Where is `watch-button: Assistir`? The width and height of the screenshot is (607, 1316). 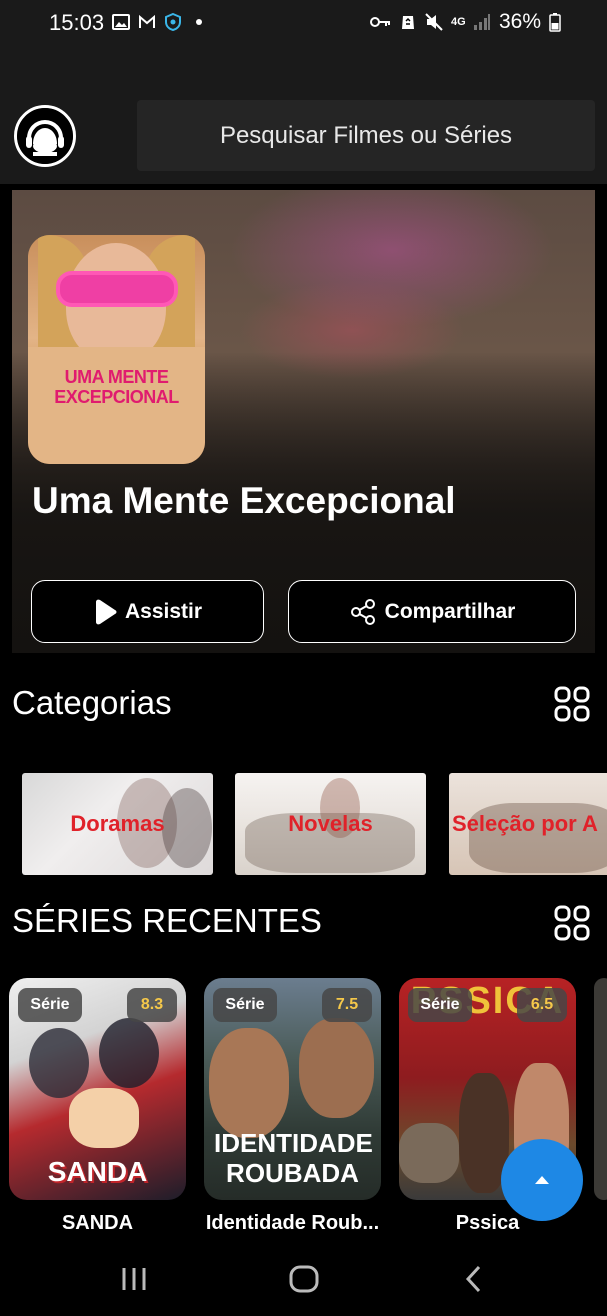 watch-button: Assistir is located at coordinates (147, 611).